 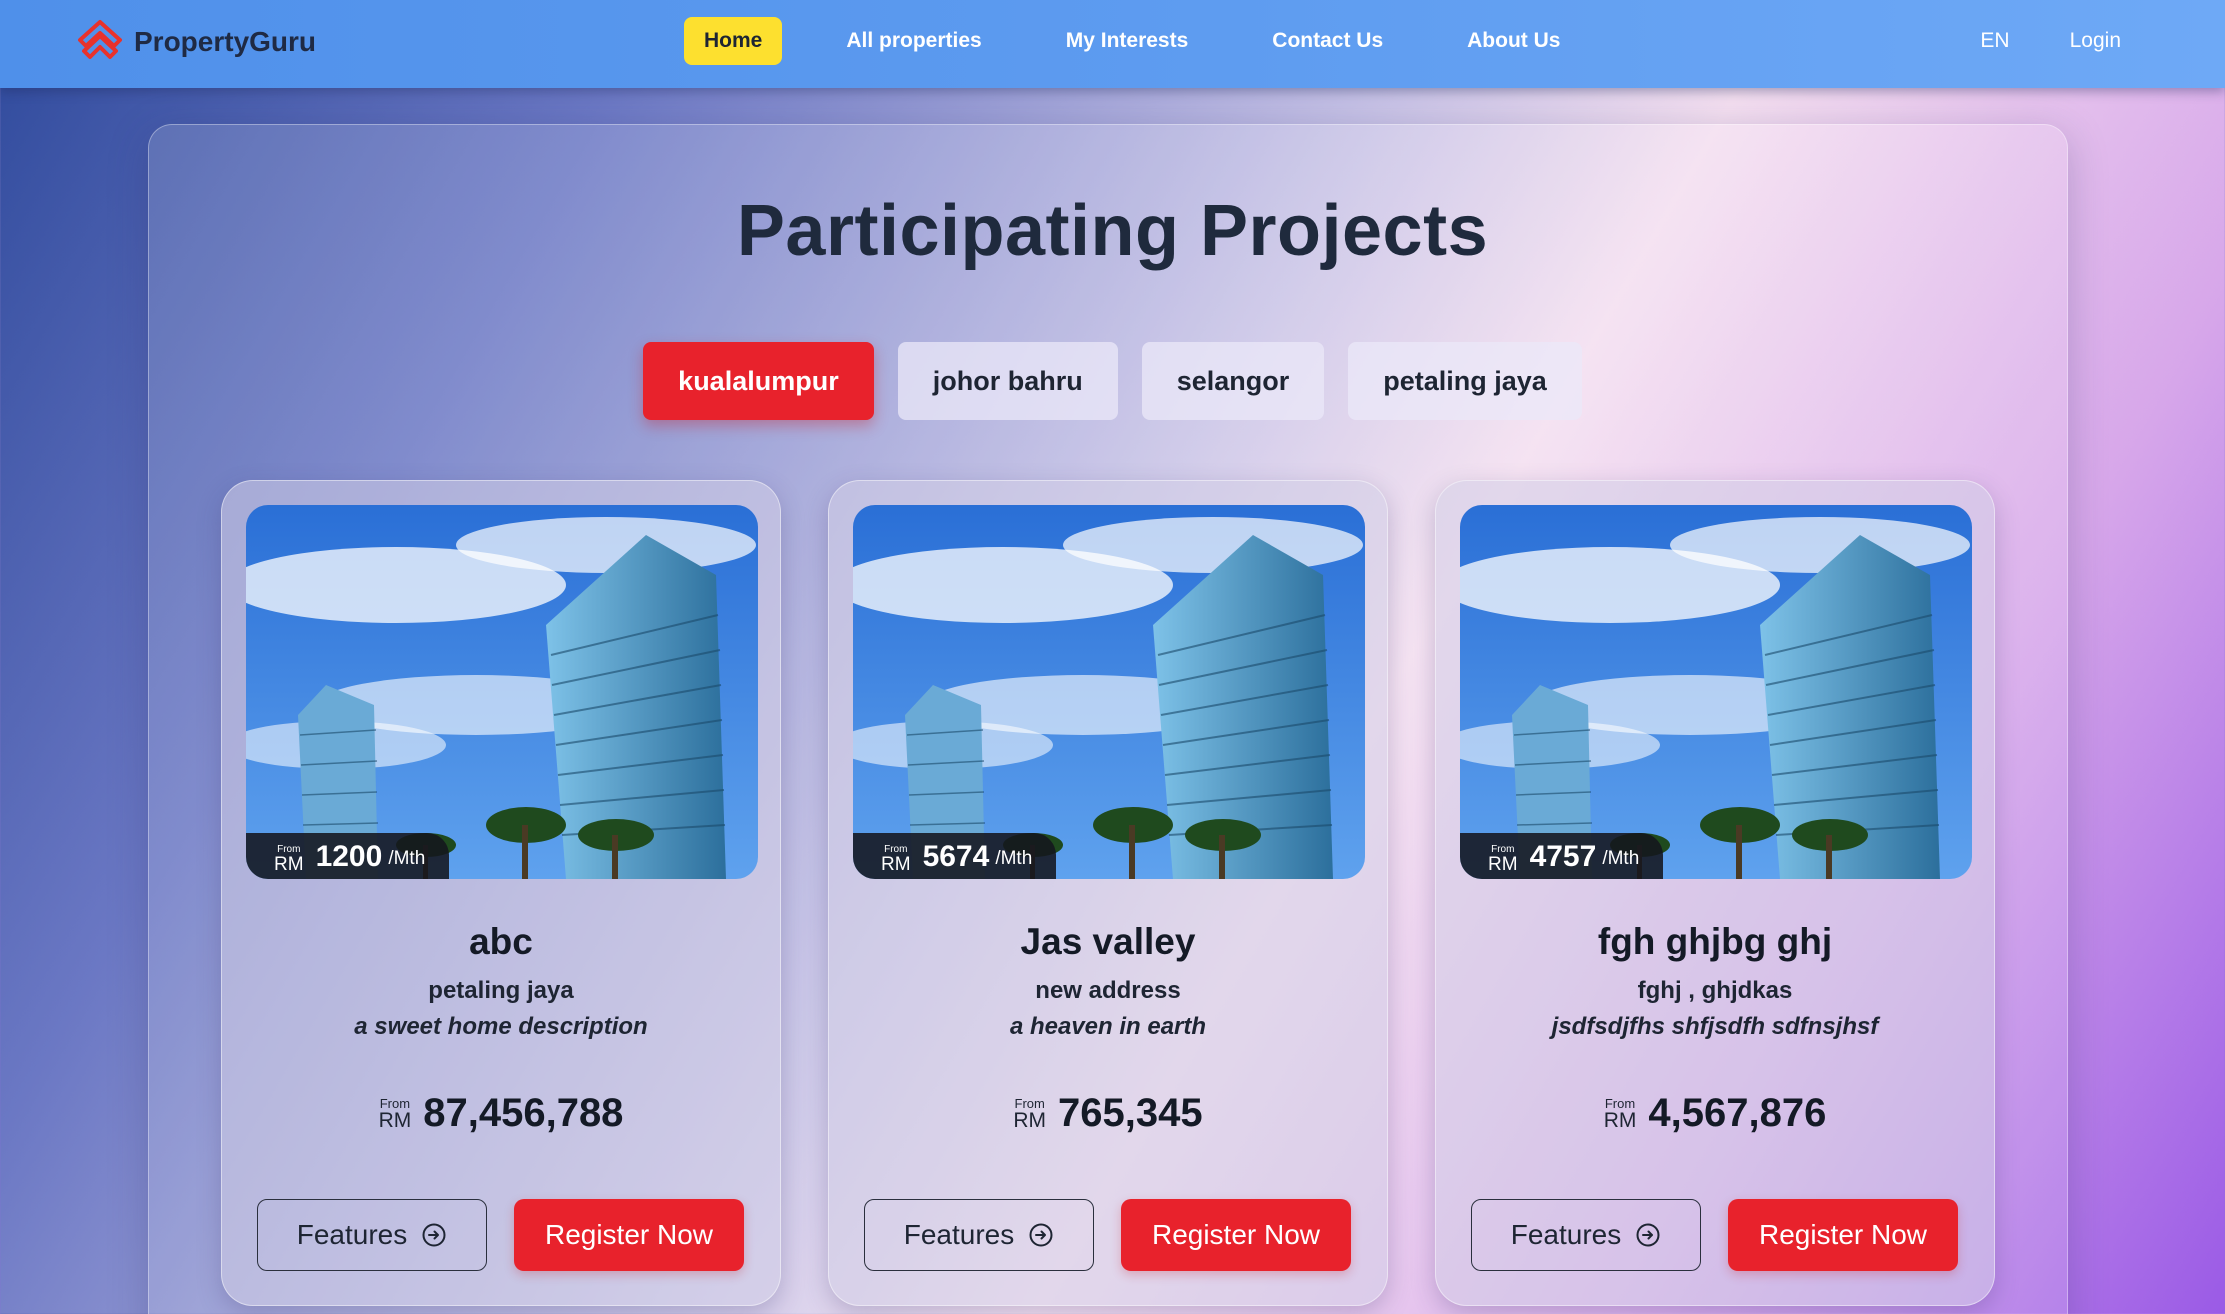 I want to click on project-price: From RM 87,456,788, so click(x=501, y=1113).